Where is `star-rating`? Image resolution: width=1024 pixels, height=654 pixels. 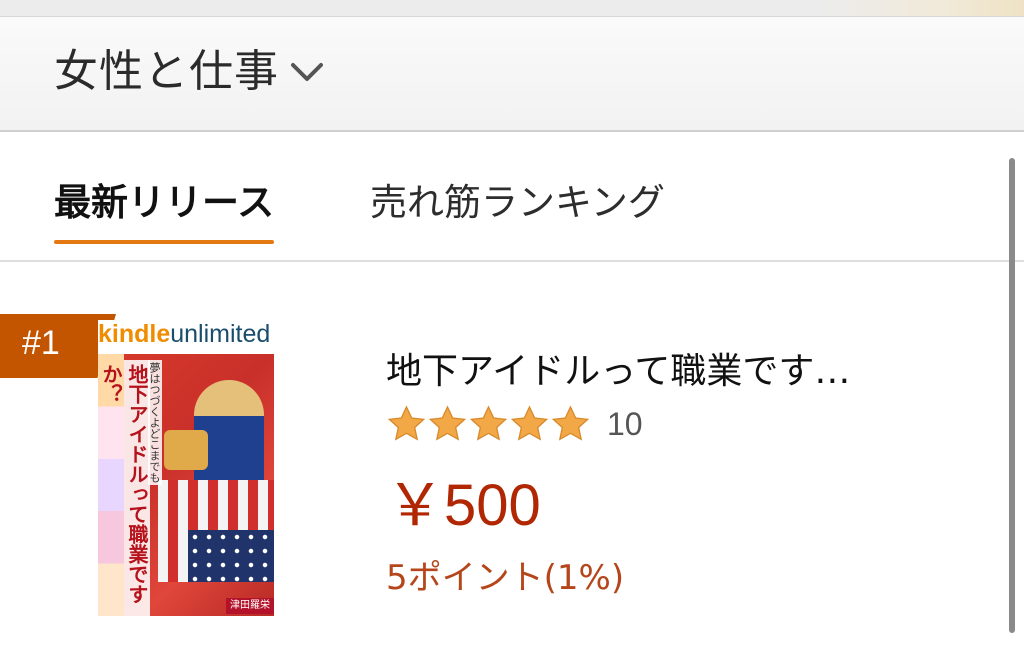 star-rating is located at coordinates (488, 424).